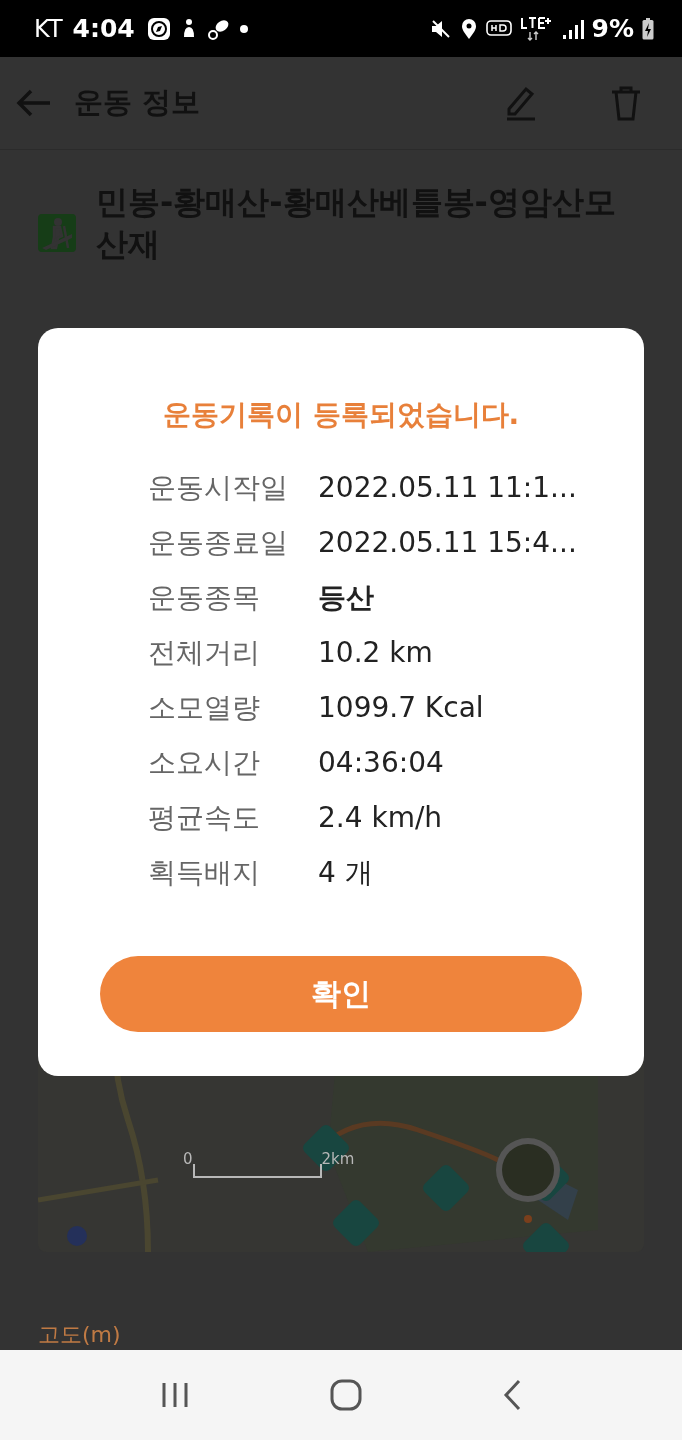 The height and width of the screenshot is (1440, 682). I want to click on carrier: KT, so click(48, 28).